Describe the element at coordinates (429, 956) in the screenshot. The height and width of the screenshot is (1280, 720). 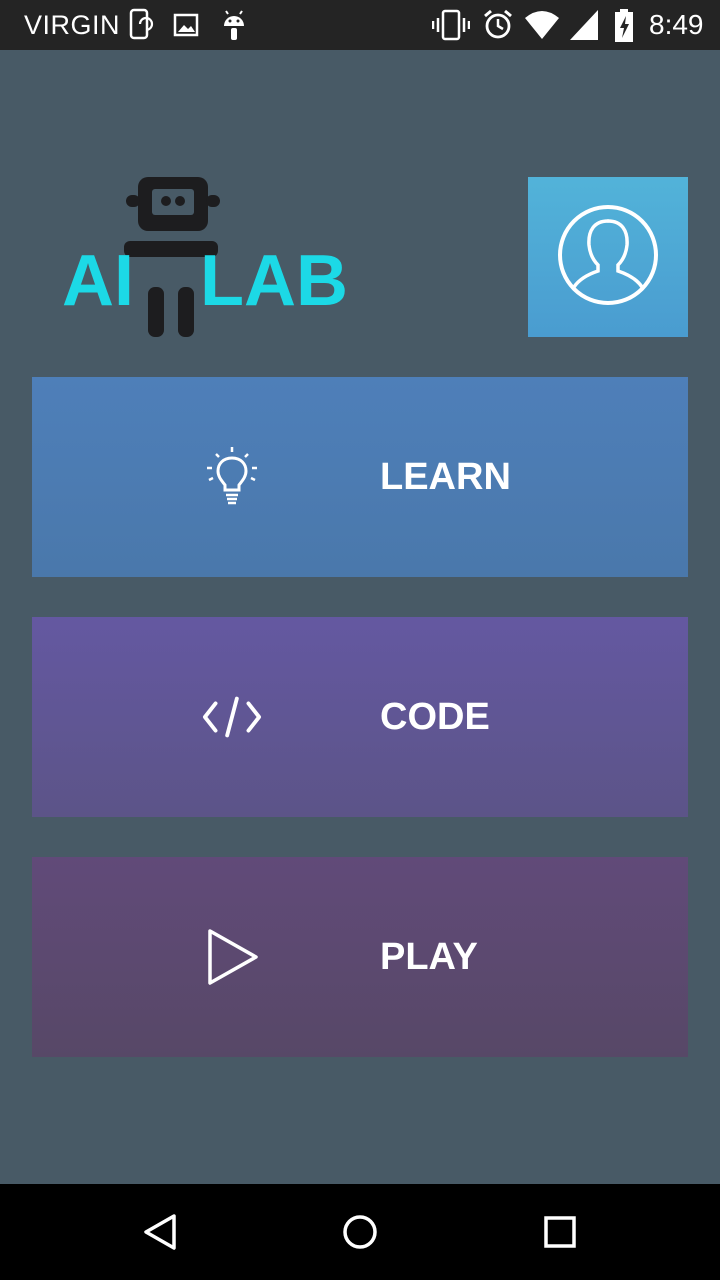
I see `play-label: PLAY` at that location.